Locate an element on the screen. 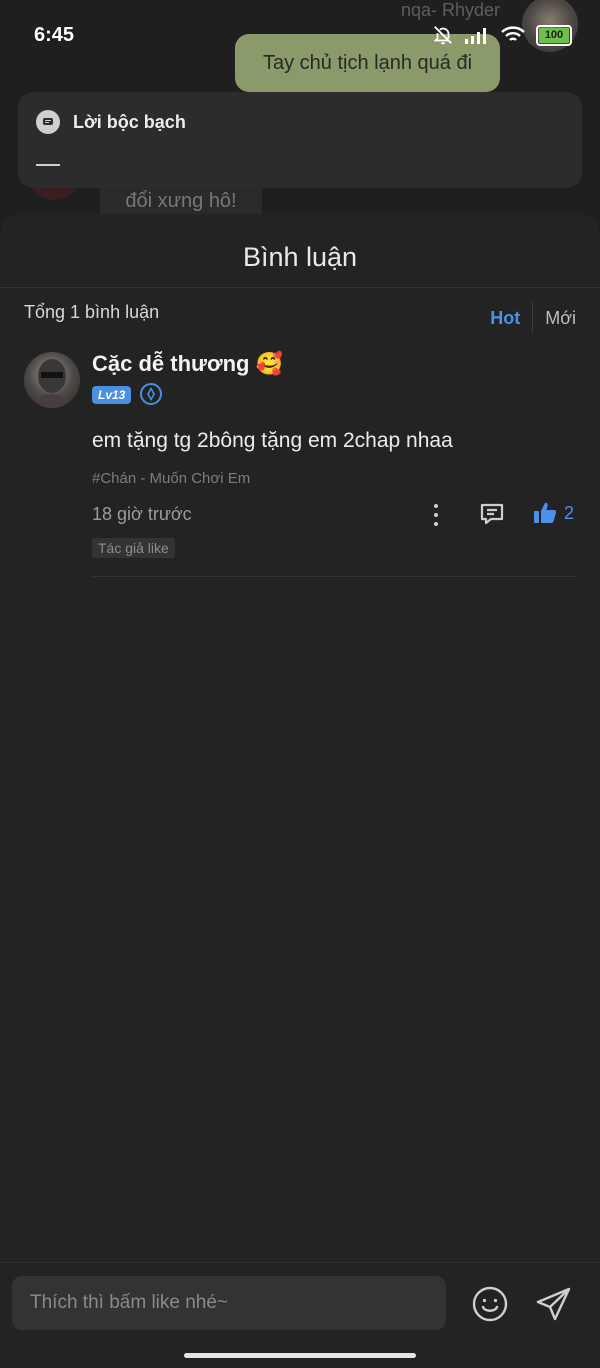  like-button: 2 is located at coordinates (553, 513).